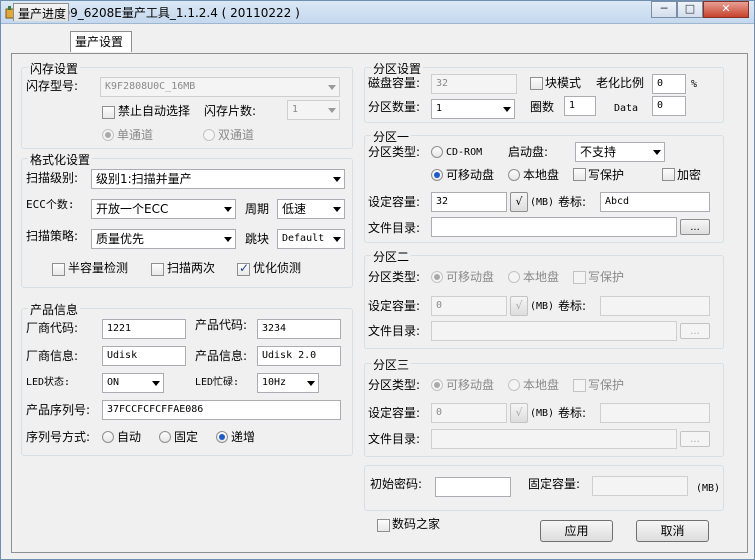 Image resolution: width=755 pixels, height=560 pixels. Describe the element at coordinates (41, 12) in the screenshot. I see `tab-progress: 量产进度` at that location.